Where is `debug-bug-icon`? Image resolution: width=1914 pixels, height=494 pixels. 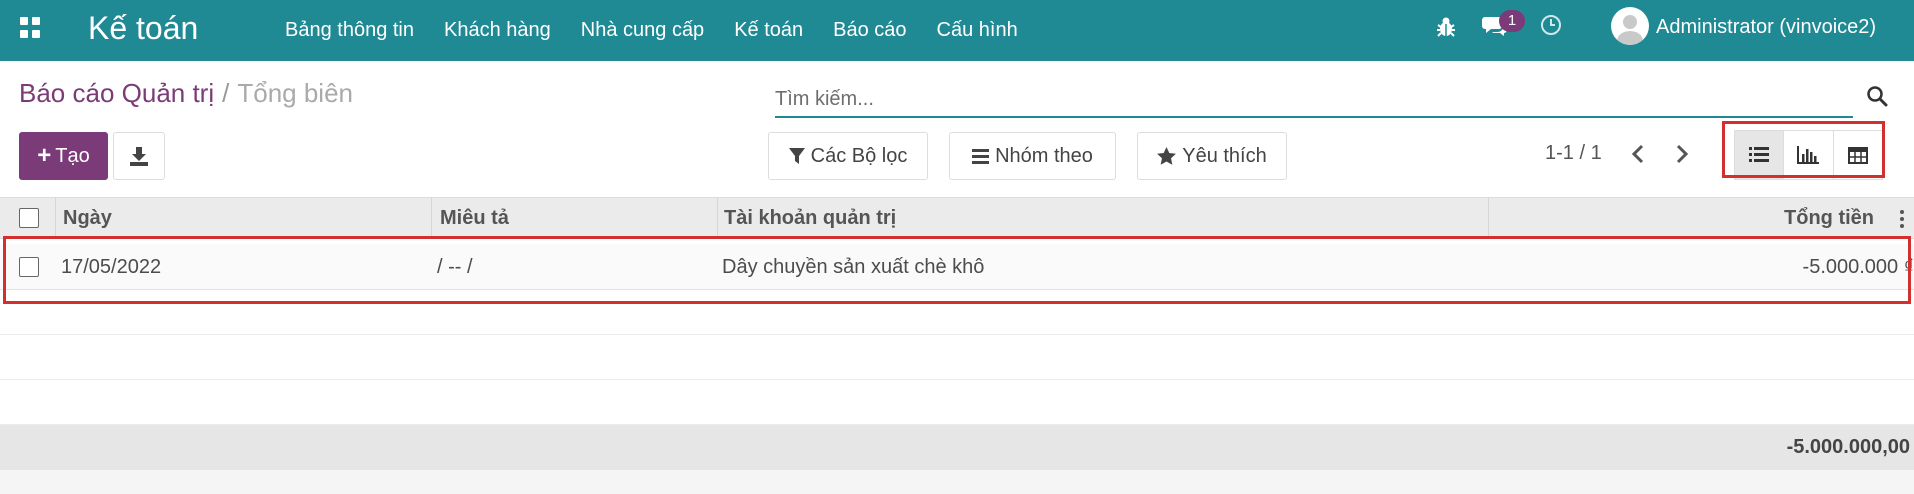 debug-bug-icon is located at coordinates (1446, 27).